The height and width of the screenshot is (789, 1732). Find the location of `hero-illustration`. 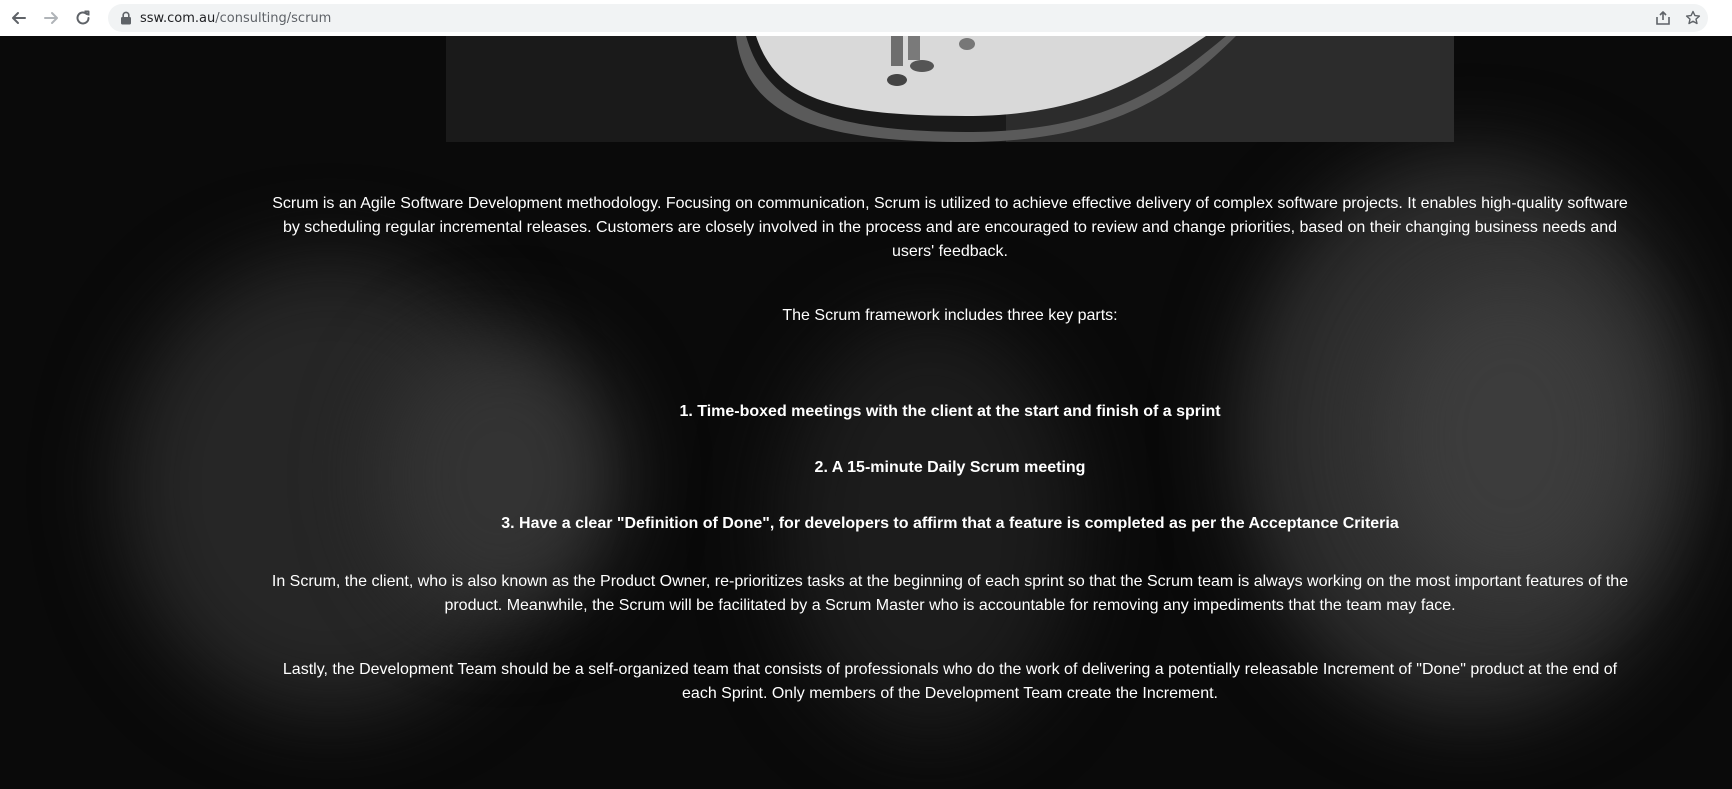

hero-illustration is located at coordinates (950, 89).